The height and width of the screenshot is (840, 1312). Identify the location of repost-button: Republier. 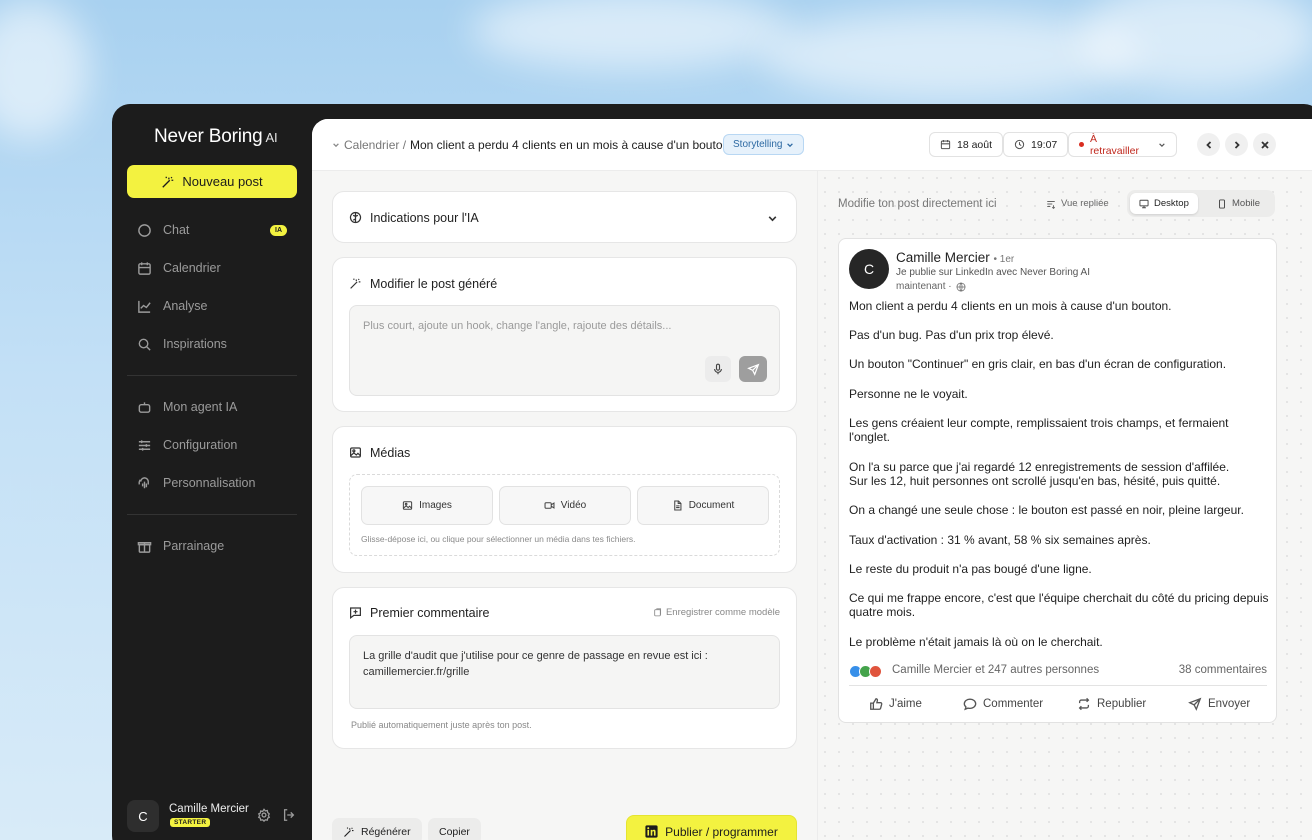
(1111, 704).